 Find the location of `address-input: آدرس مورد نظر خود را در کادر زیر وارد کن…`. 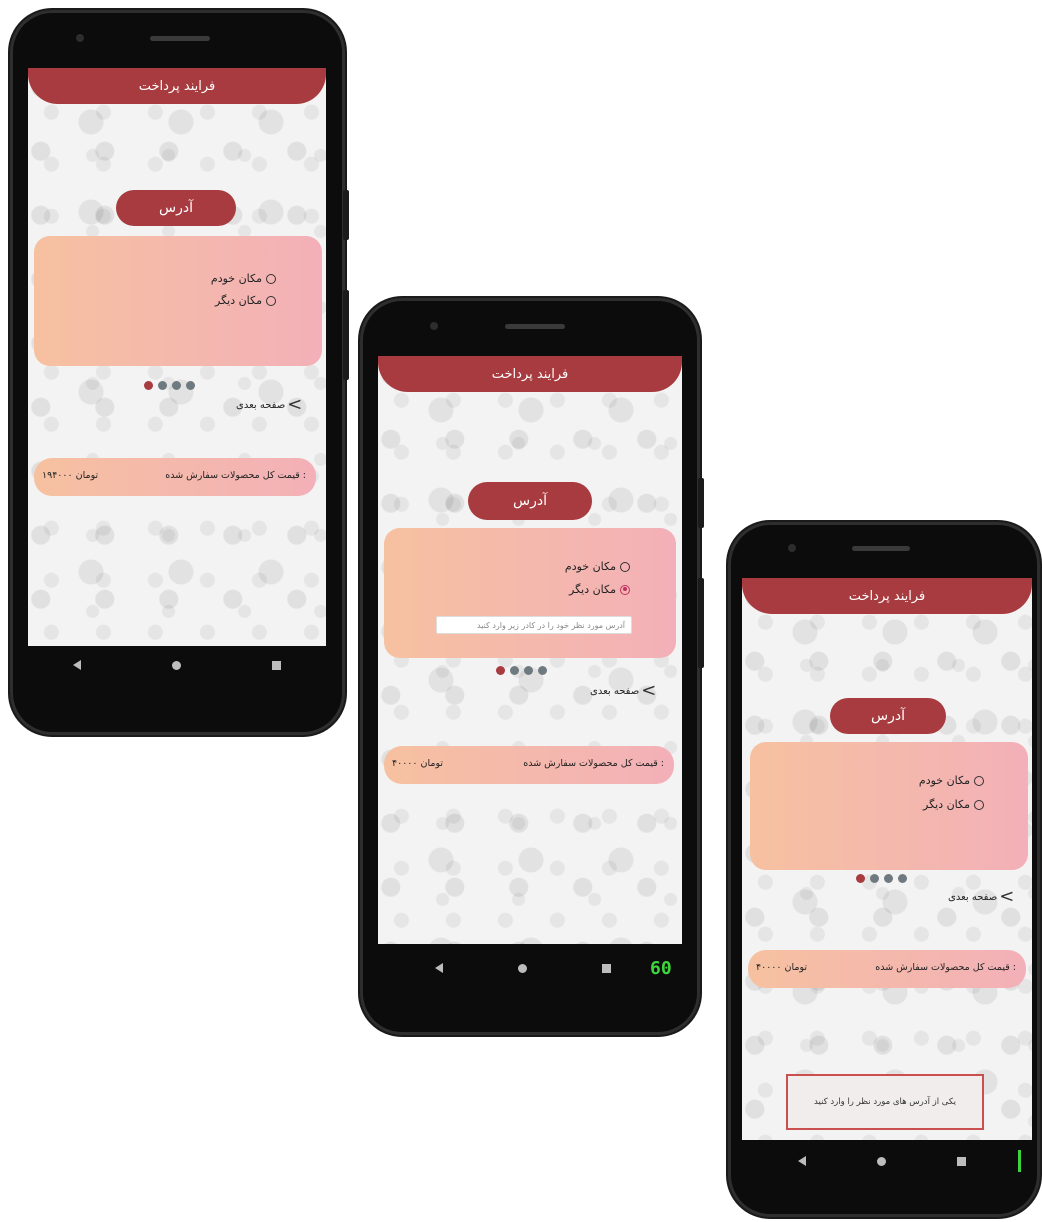

address-input: آدرس مورد نظر خود را در کادر زیر وارد کن… is located at coordinates (534, 625).